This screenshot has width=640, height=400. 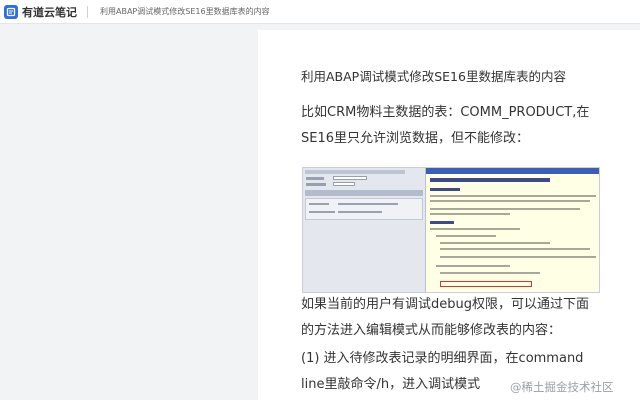 What do you see at coordinates (433, 76) in the screenshot?
I see `note-title: 利用ABAP调试模式修改SE16里数据库表的内容` at bounding box center [433, 76].